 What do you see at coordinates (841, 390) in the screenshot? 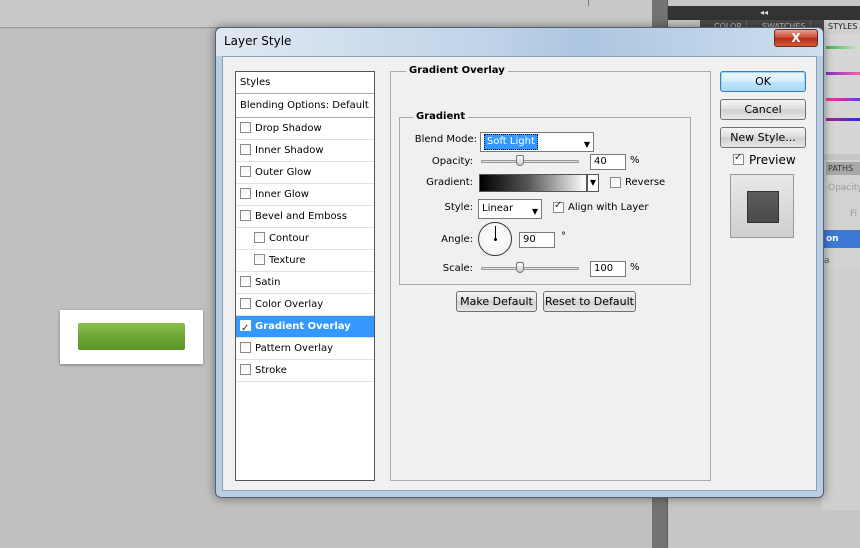
I see `layers-list` at bounding box center [841, 390].